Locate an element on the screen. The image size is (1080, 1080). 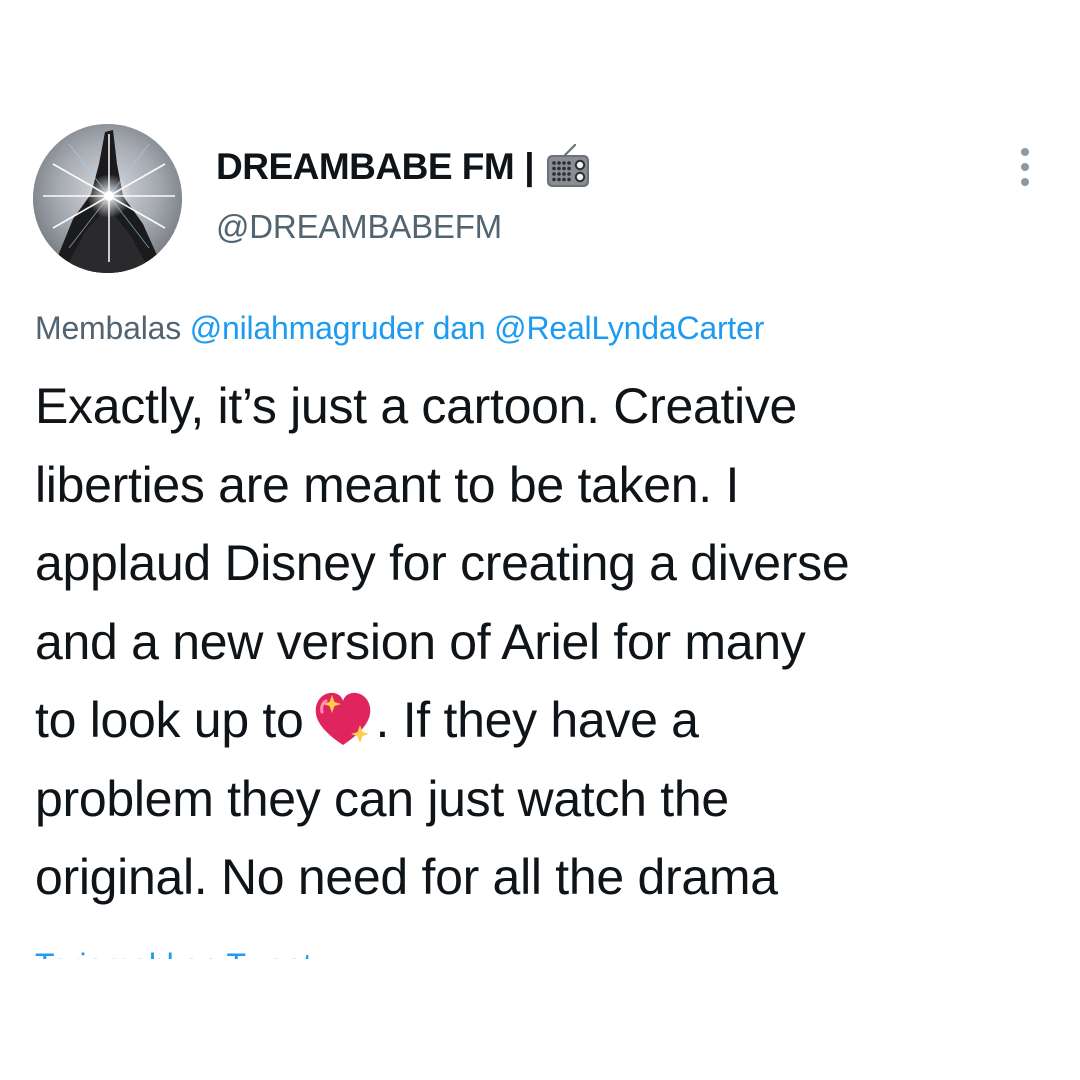
tweet-text-fragment: . If they have a is located at coordinates (537, 720).